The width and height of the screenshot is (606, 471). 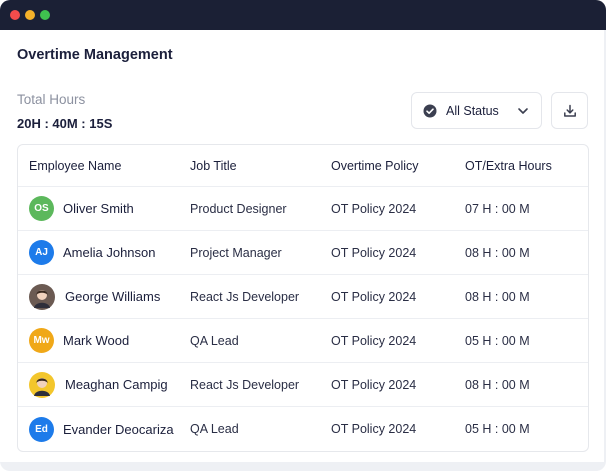 I want to click on avatar: Ed, so click(x=41, y=429).